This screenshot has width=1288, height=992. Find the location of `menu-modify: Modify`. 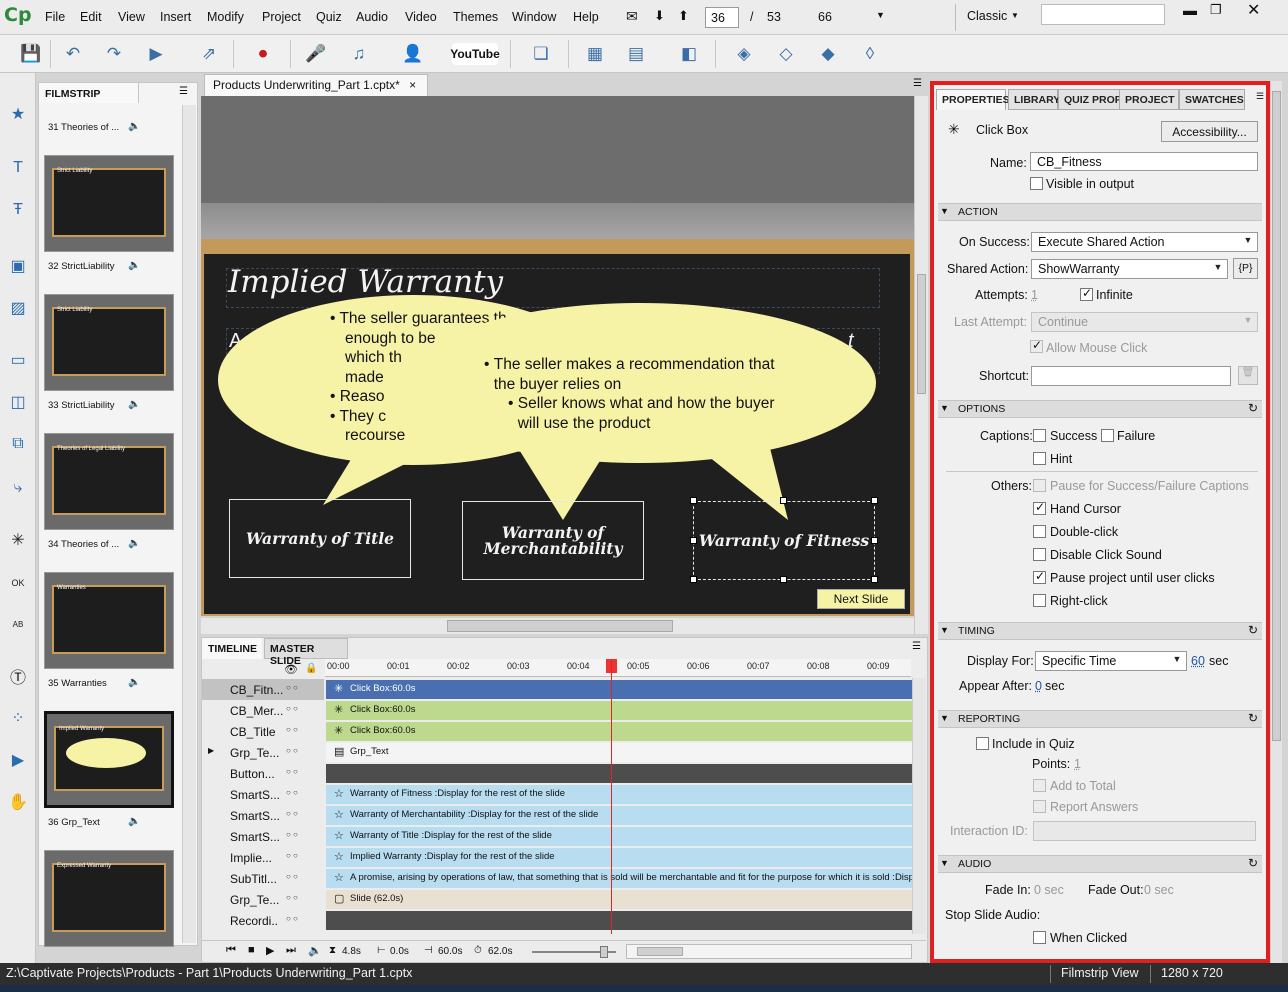

menu-modify: Modify is located at coordinates (225, 17).